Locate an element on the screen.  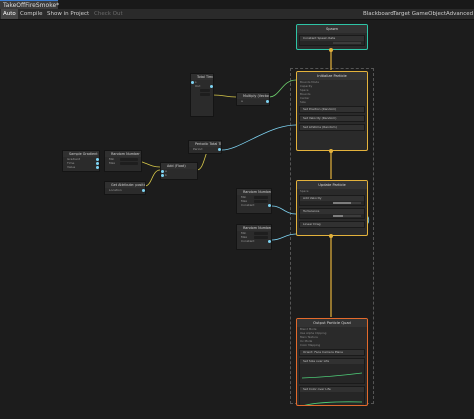
output-block: Set Size over Life is located at coordinates (332, 371).